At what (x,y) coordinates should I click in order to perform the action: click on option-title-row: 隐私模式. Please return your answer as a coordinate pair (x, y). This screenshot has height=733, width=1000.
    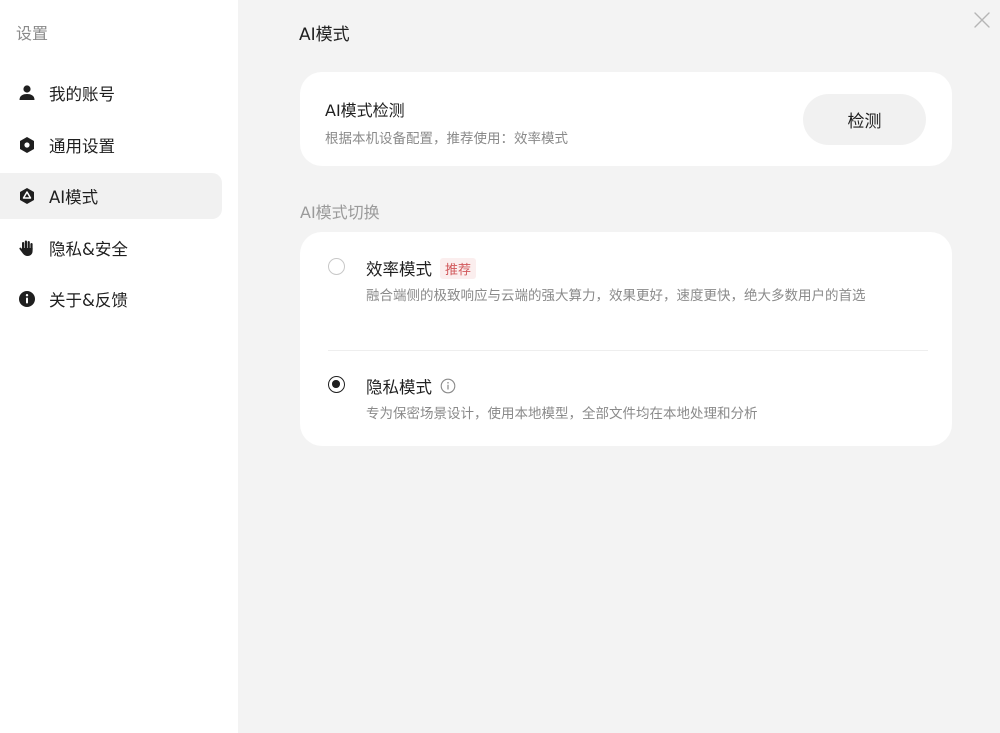
    Looking at the image, I should click on (411, 386).